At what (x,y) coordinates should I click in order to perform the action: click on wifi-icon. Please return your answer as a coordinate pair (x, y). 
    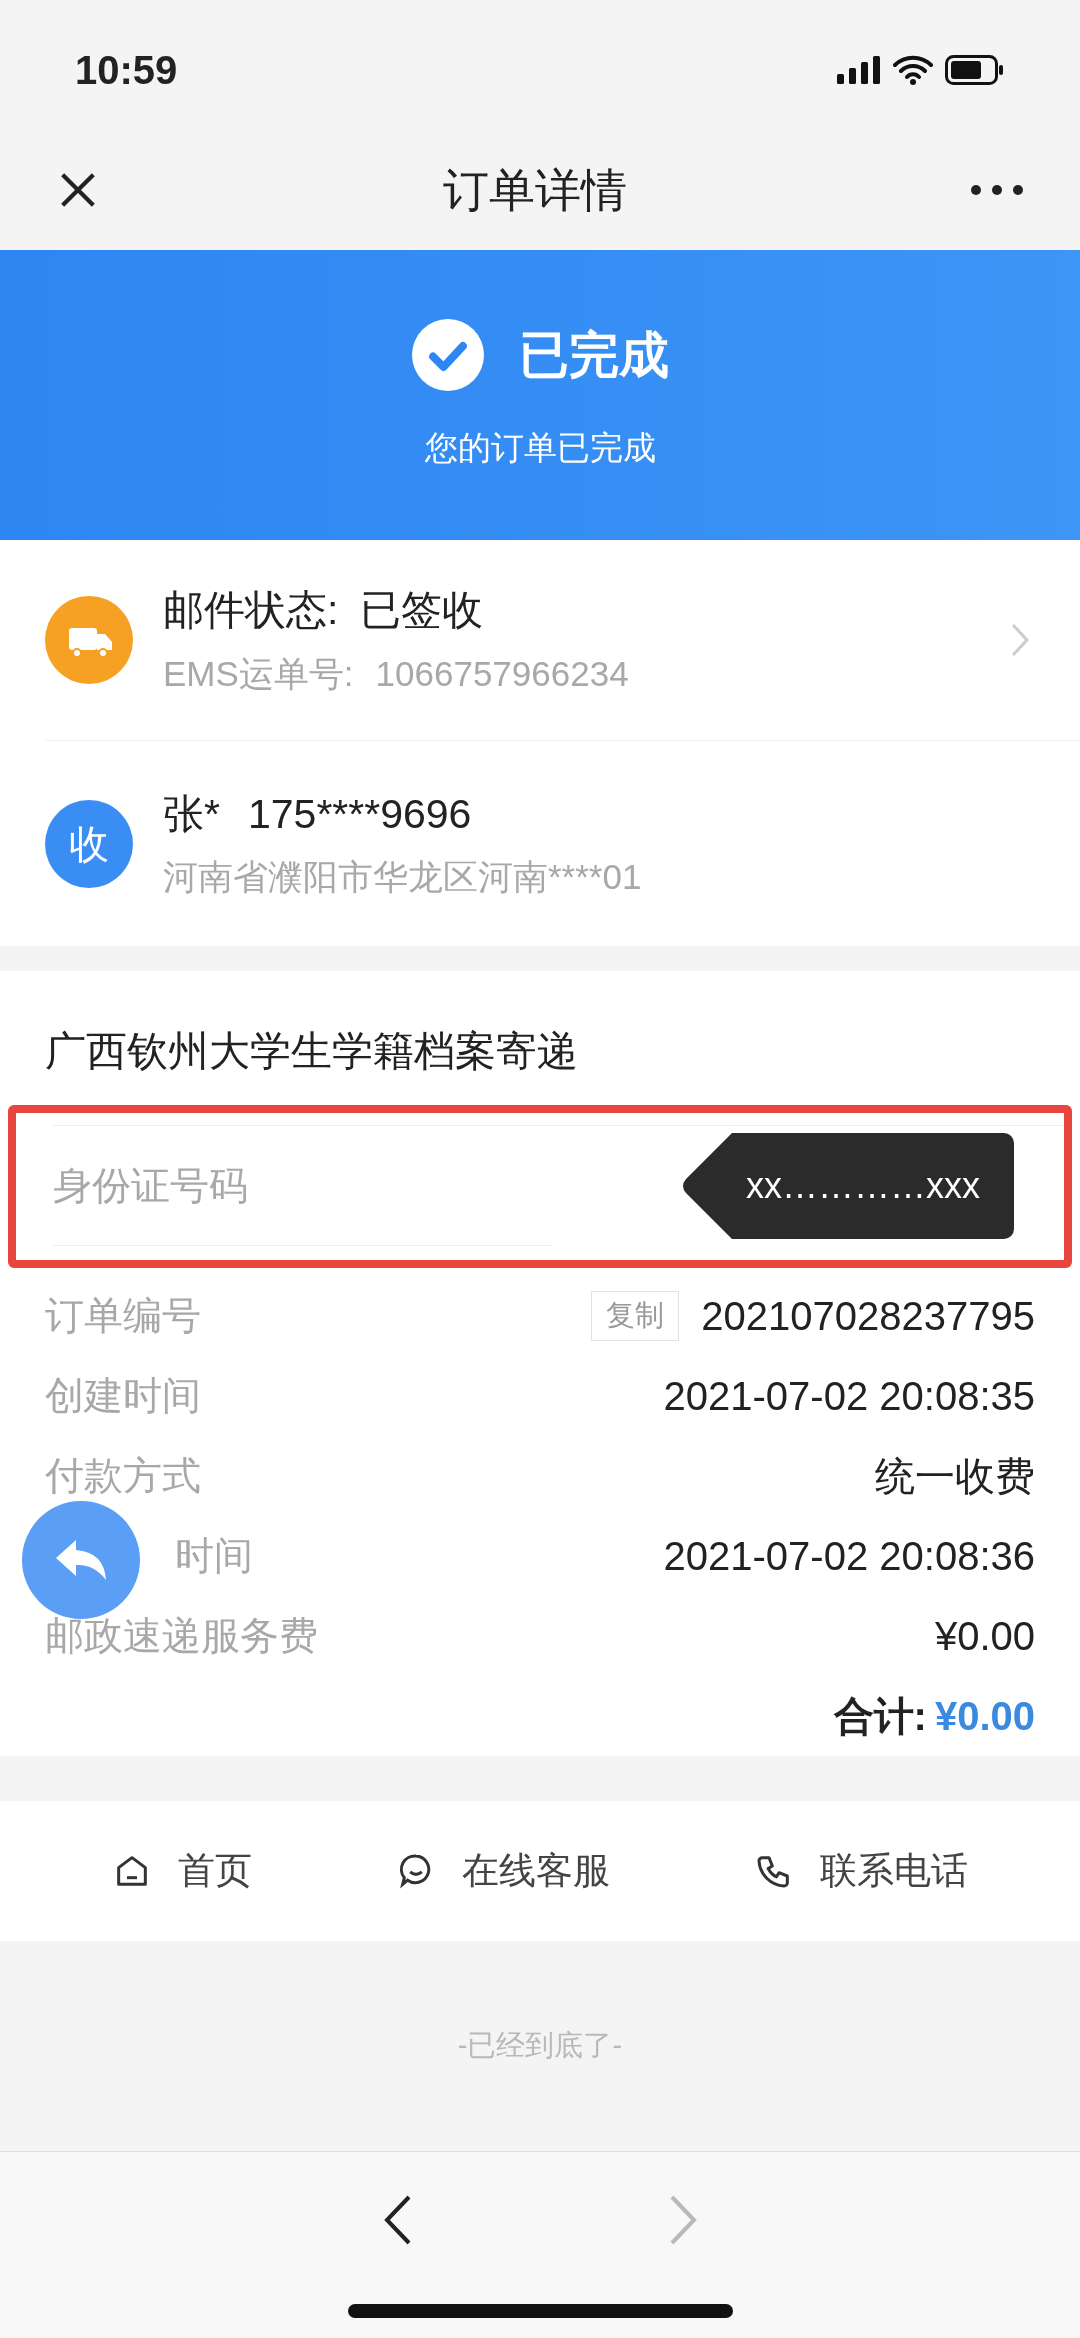
    Looking at the image, I should click on (913, 70).